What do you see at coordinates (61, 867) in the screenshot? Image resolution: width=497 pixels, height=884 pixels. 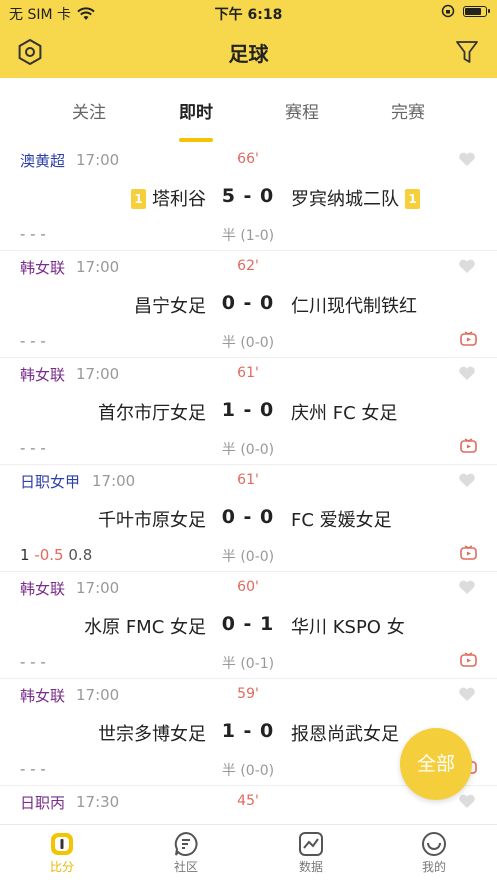 I see `bottom-nav-label: 比分` at bounding box center [61, 867].